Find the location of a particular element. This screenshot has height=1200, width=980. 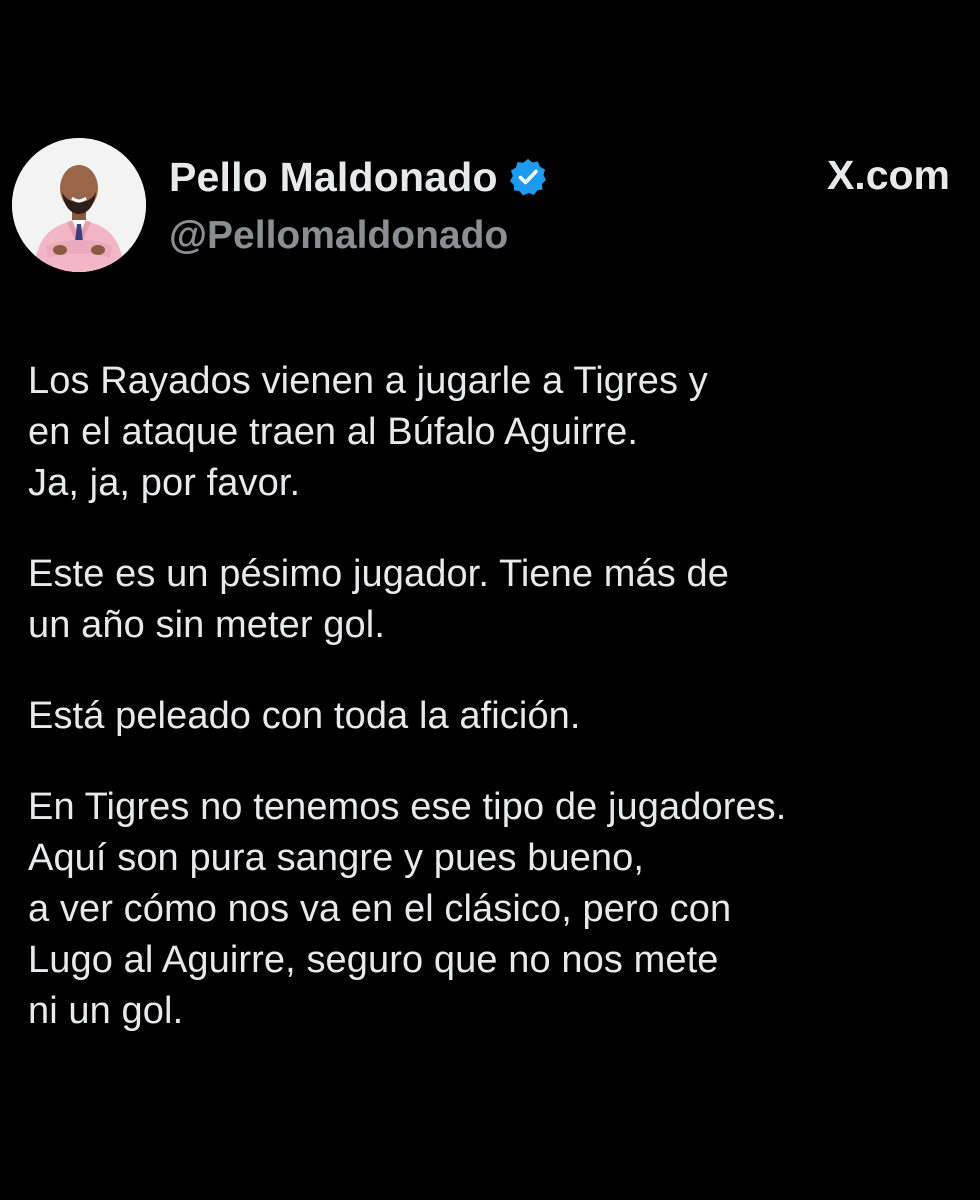

brand-label: X.com is located at coordinates (888, 174).